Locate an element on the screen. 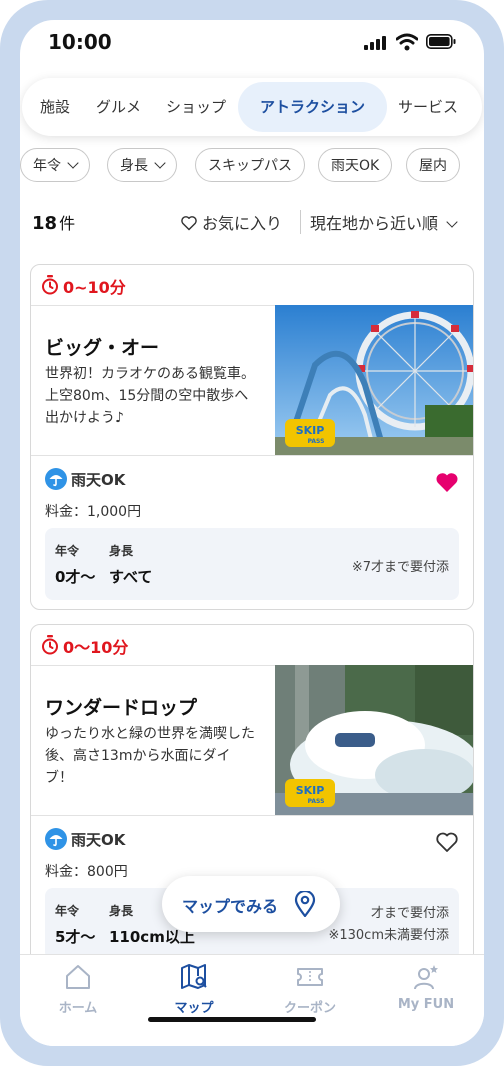 The height and width of the screenshot is (1066, 504). tab-services: サービス is located at coordinates (428, 107).